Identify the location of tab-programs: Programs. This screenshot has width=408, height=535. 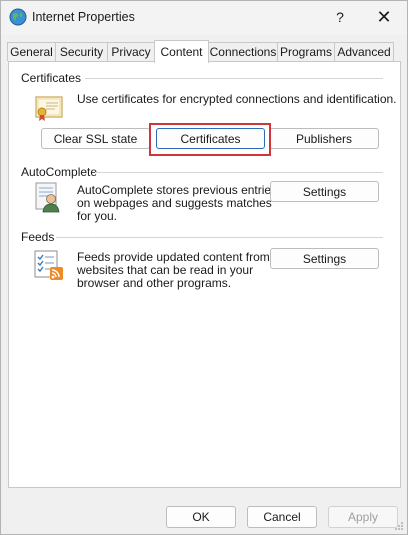
(306, 51).